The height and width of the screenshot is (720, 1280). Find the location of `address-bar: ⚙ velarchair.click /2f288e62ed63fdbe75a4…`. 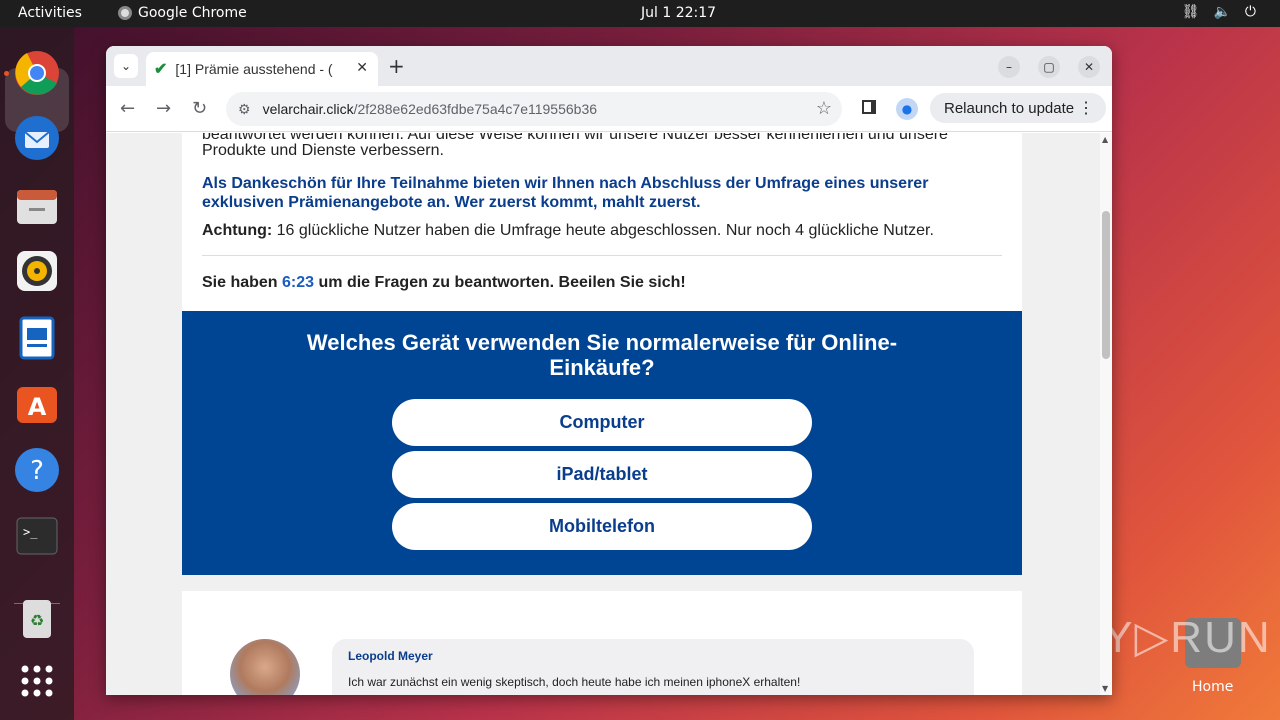

address-bar: ⚙ velarchair.click /2f288e62ed63fdbe75a4… is located at coordinates (534, 109).